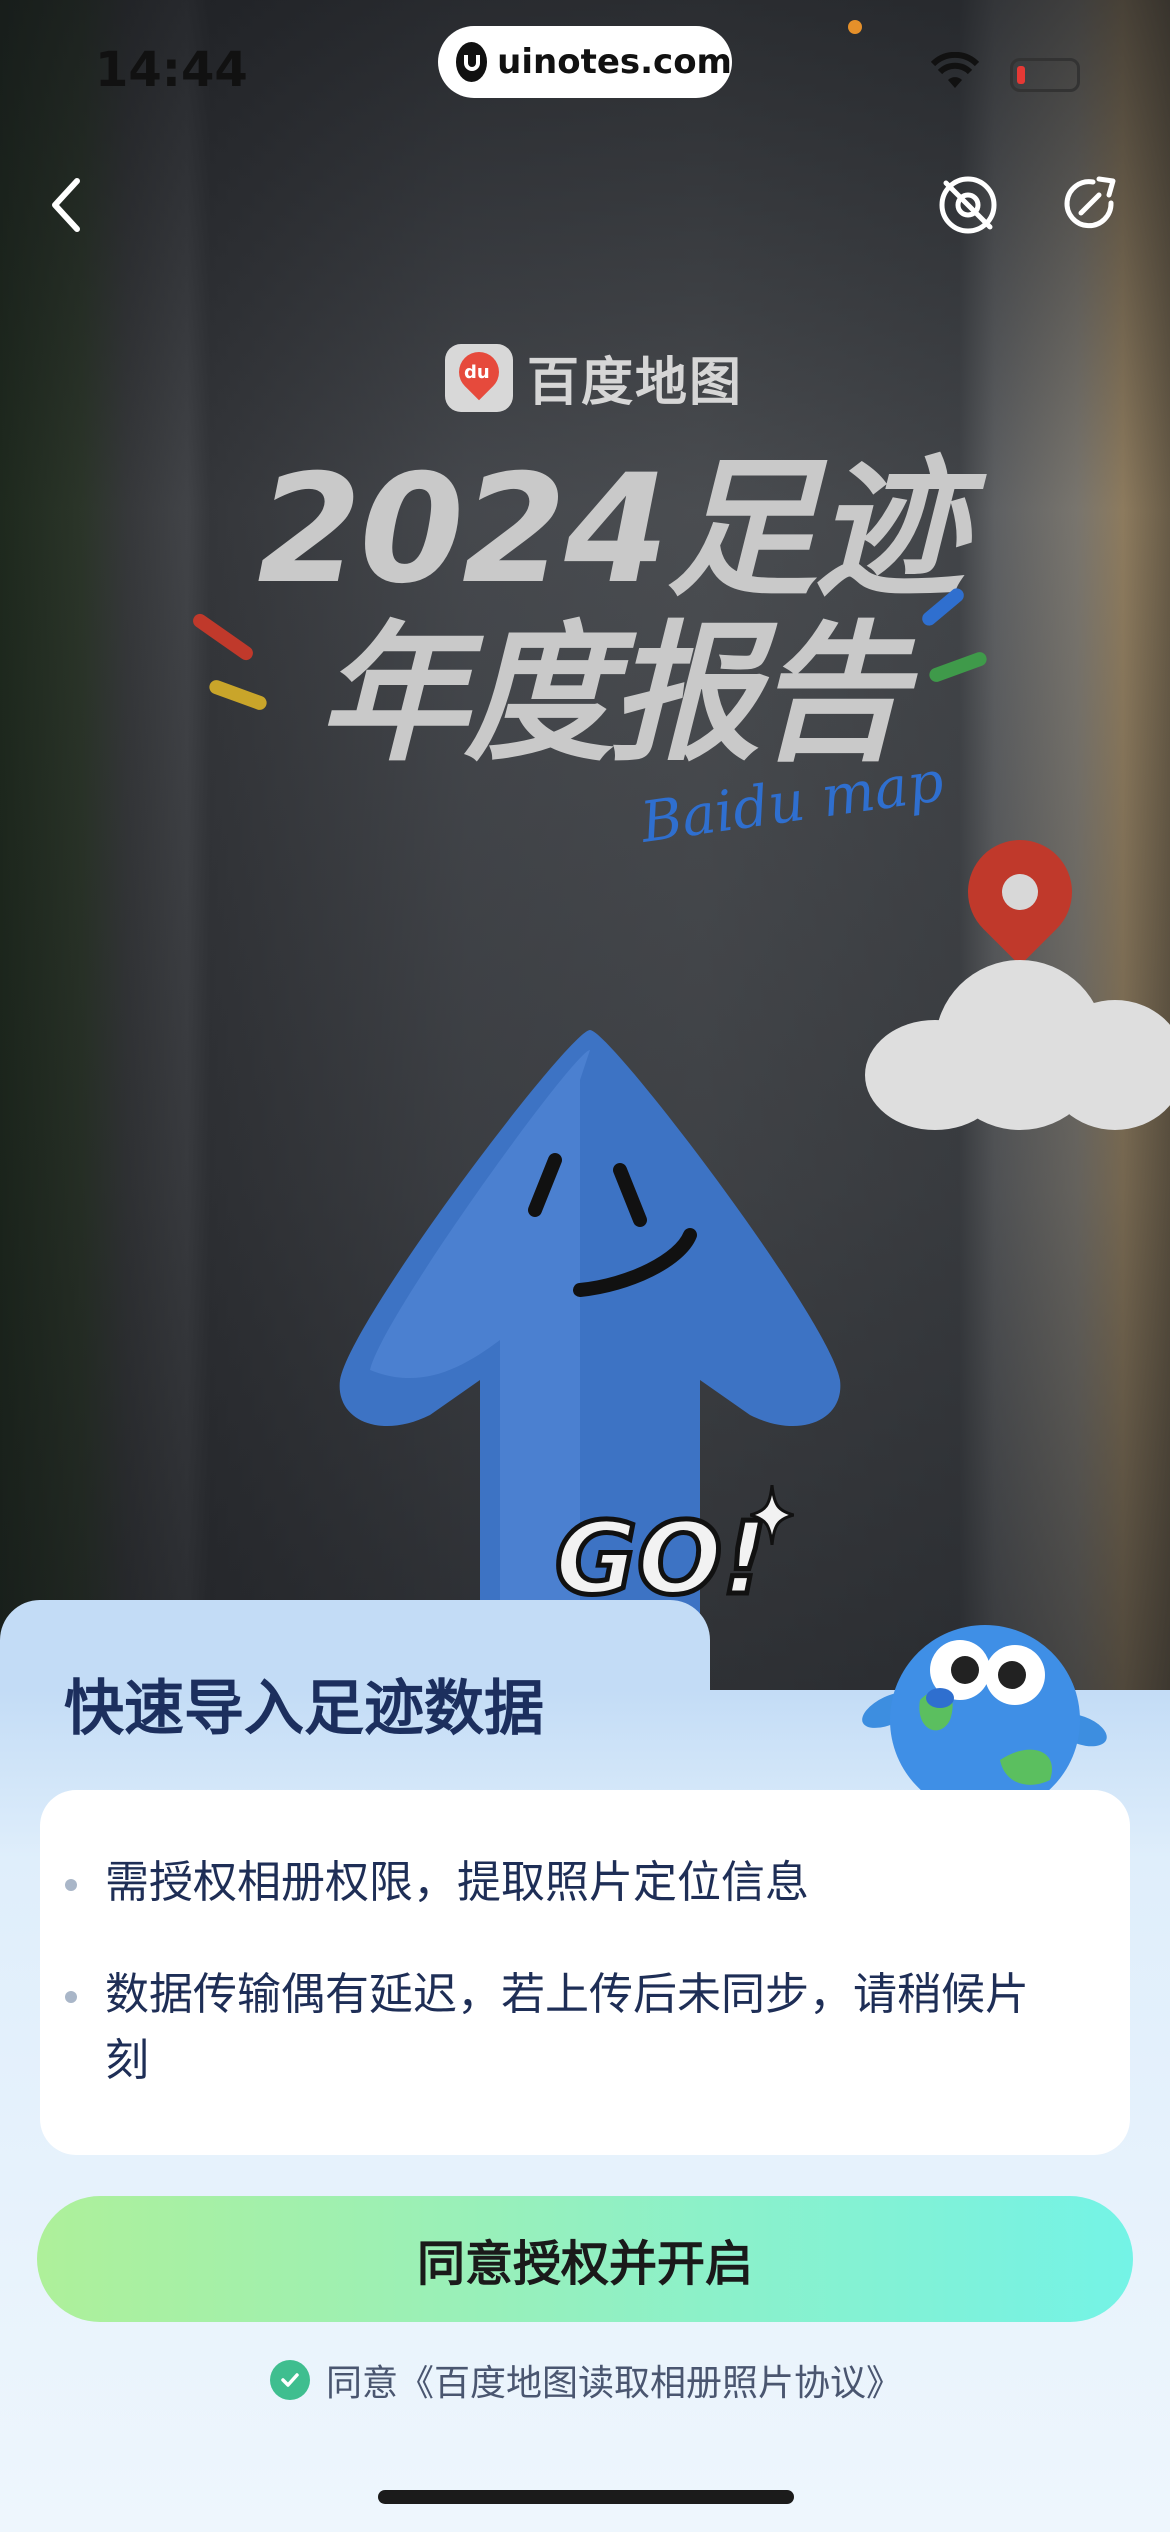  What do you see at coordinates (984, 1707) in the screenshot?
I see `globe-mascot` at bounding box center [984, 1707].